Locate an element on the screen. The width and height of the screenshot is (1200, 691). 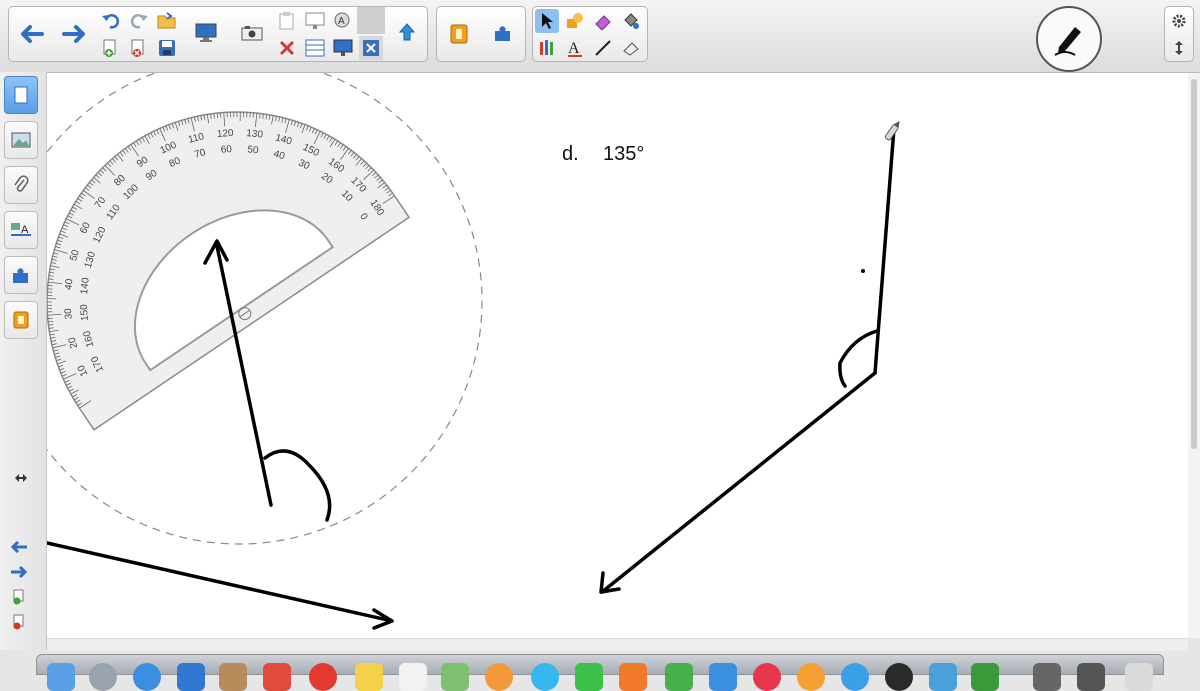
delete-page-button is located at coordinates (139, 48).